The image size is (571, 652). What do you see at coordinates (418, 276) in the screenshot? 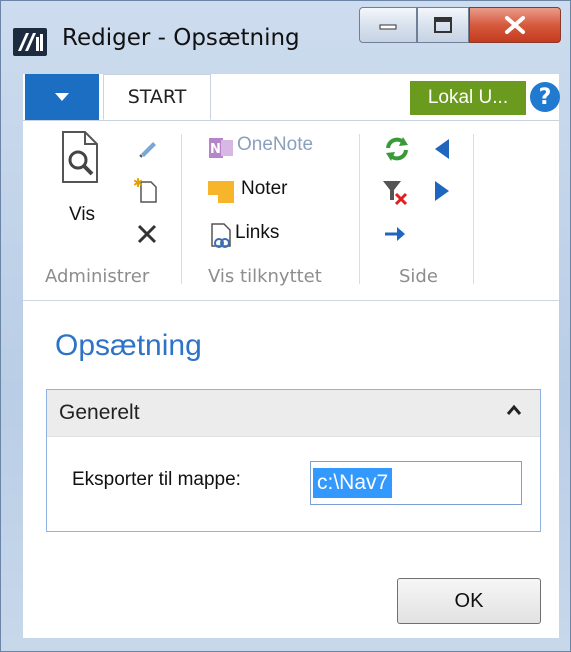
I see `group-label-side: Side` at bounding box center [418, 276].